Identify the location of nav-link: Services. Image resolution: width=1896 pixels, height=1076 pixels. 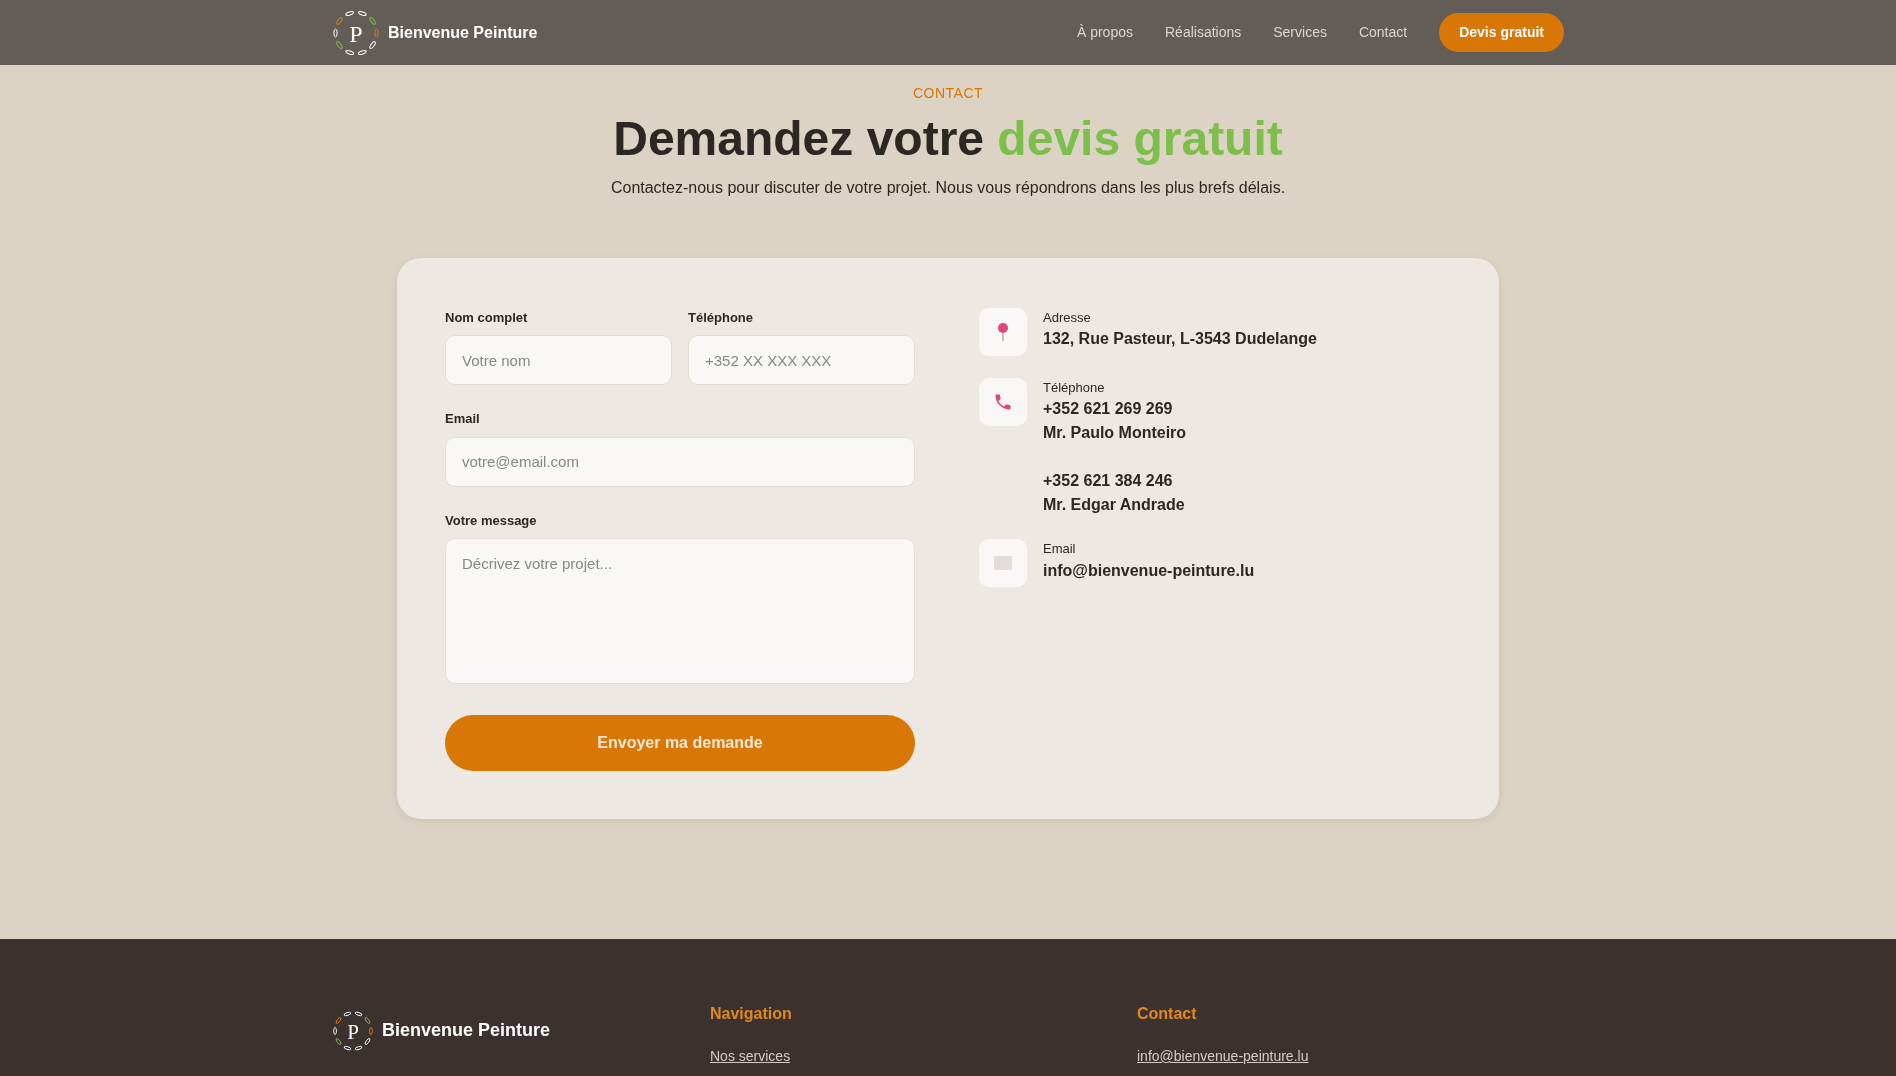
(1300, 32).